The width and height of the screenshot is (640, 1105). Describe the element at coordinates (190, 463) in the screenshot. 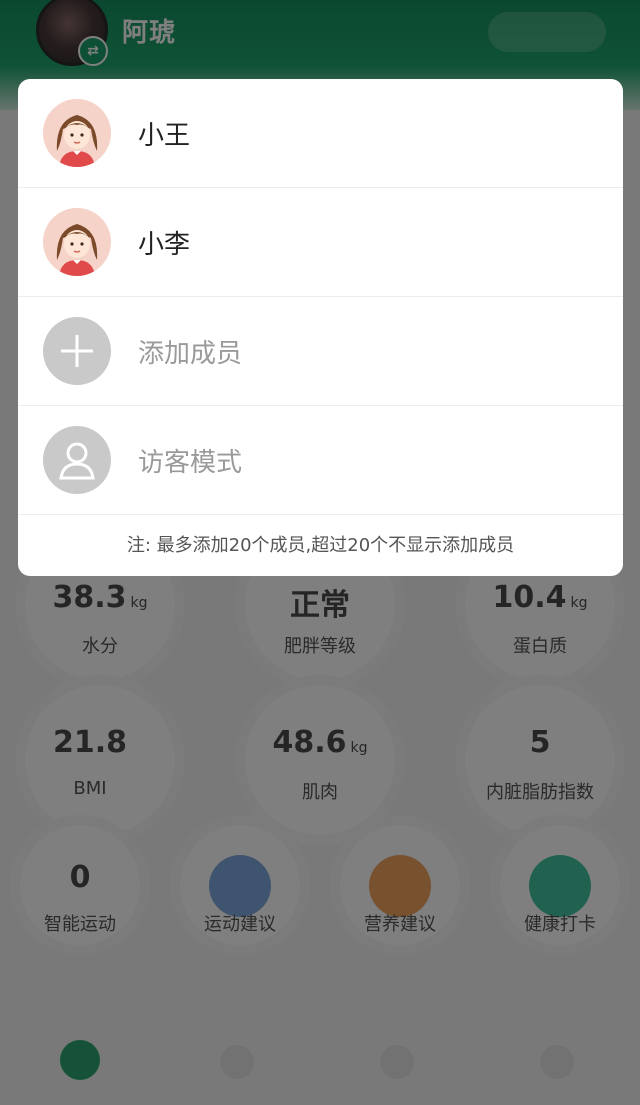

I see `guest-mode-label: 访客模式` at that location.